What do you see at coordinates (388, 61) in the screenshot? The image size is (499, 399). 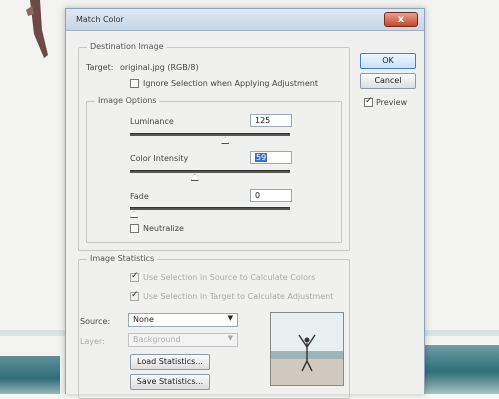 I see `ok-button: OK` at bounding box center [388, 61].